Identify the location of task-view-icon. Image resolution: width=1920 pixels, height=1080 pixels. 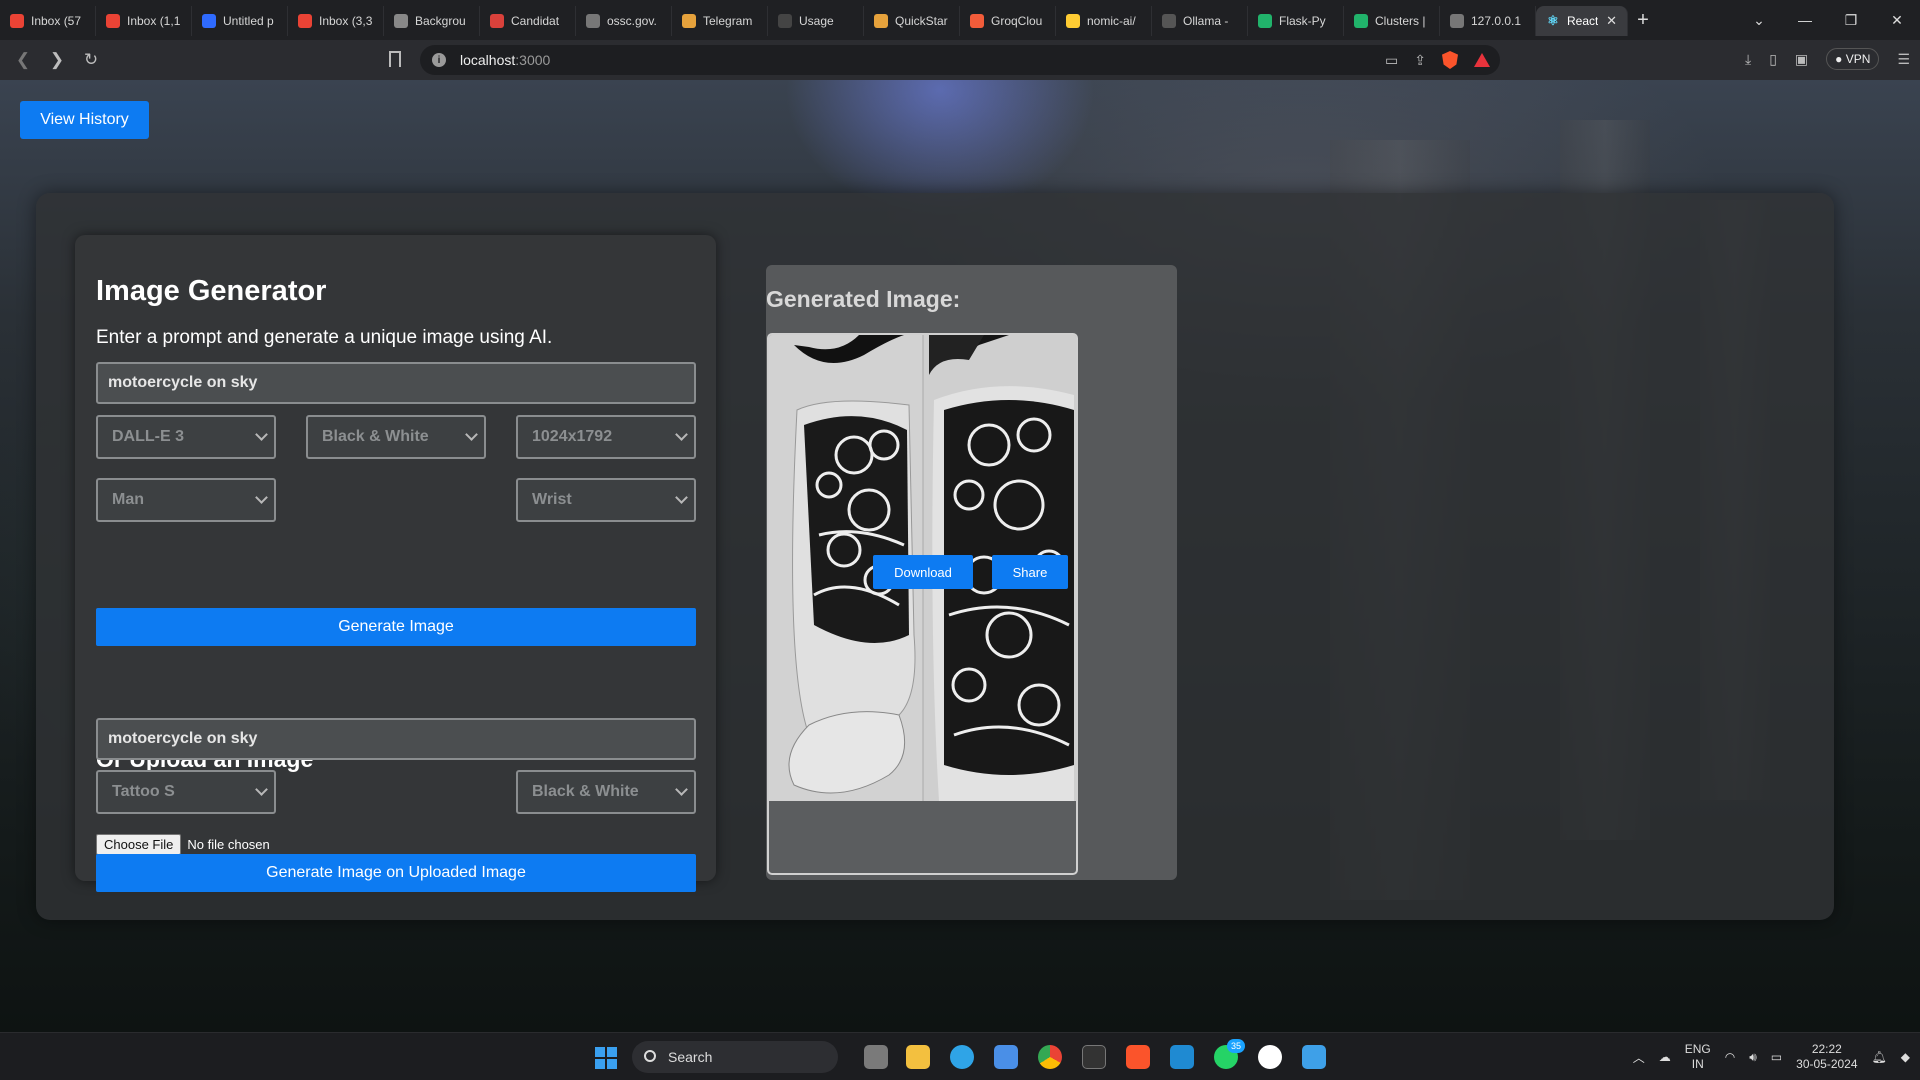
(876, 1057).